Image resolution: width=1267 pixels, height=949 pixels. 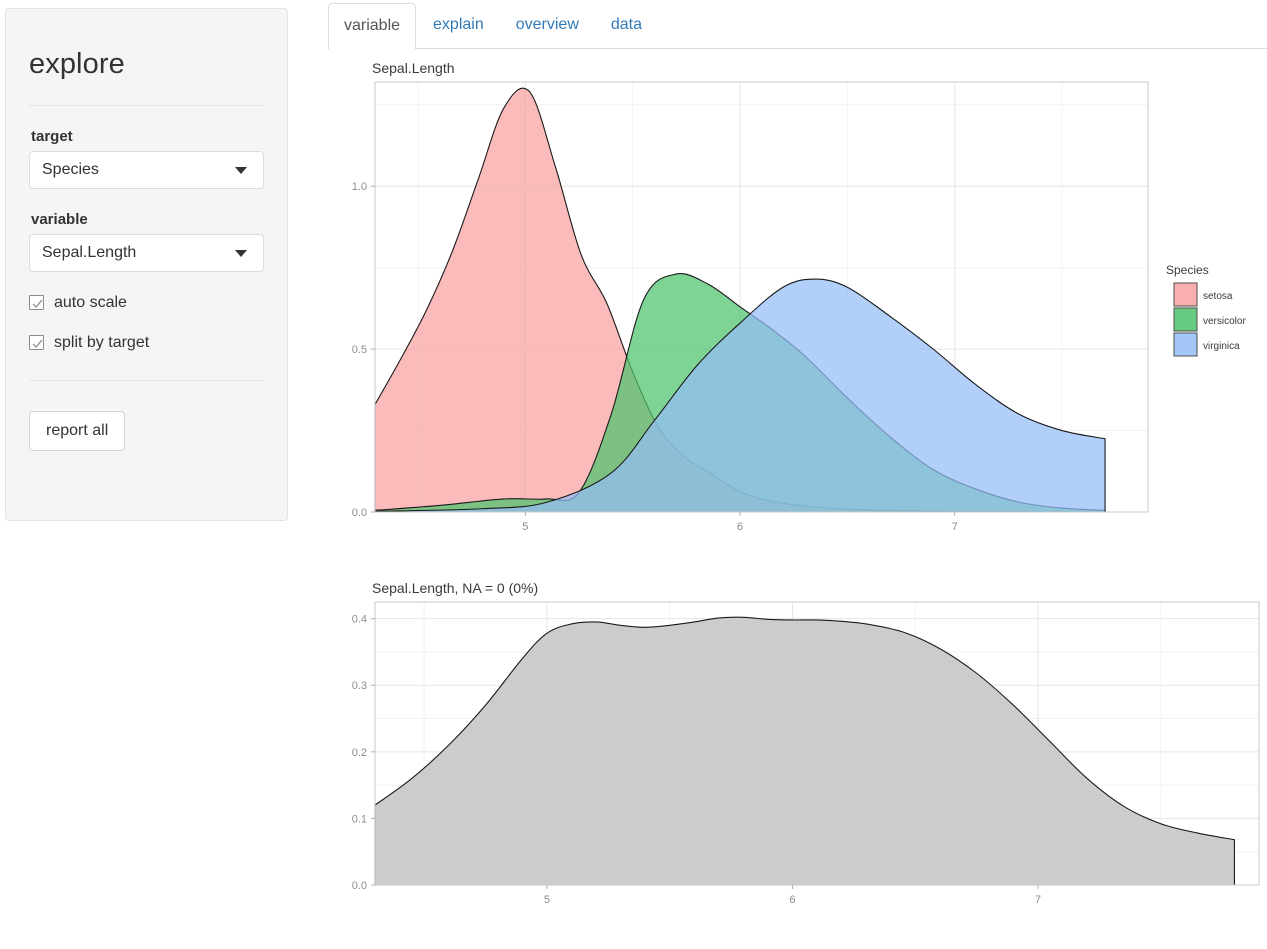 What do you see at coordinates (52, 136) in the screenshot?
I see `target-label: target` at bounding box center [52, 136].